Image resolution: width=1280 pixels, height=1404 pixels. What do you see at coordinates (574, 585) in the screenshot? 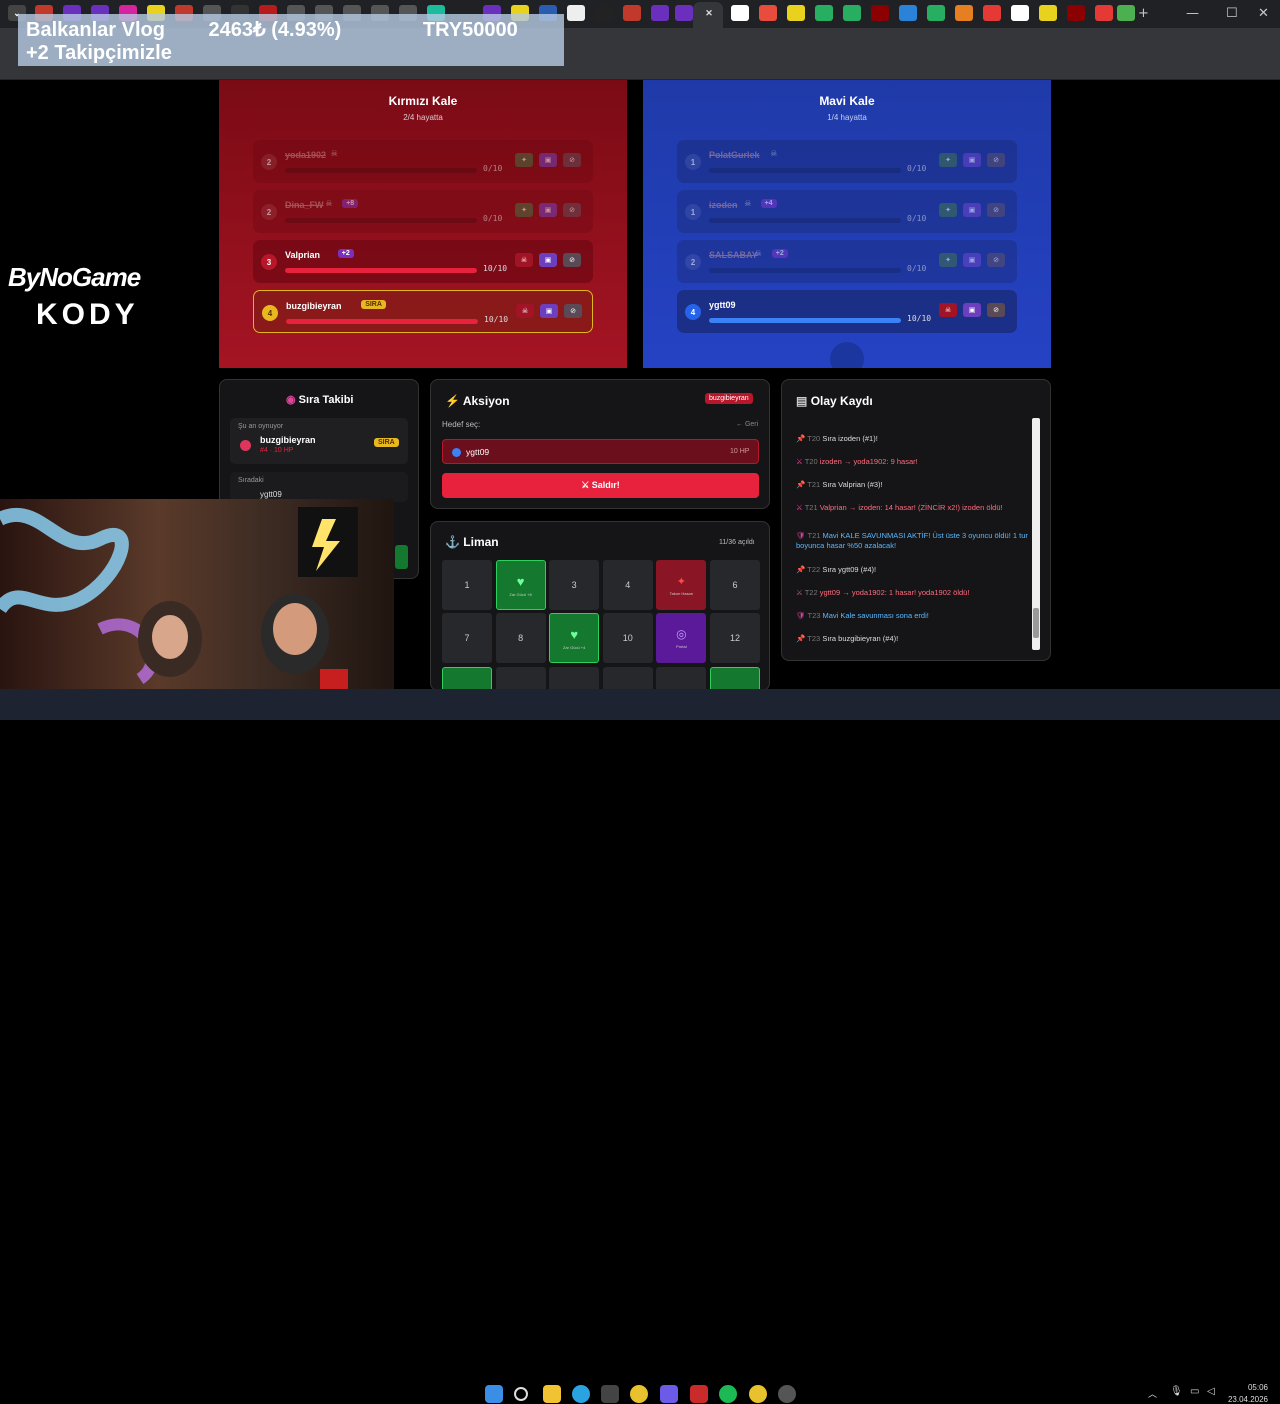
I see `harbor-cell: 3` at bounding box center [574, 585].